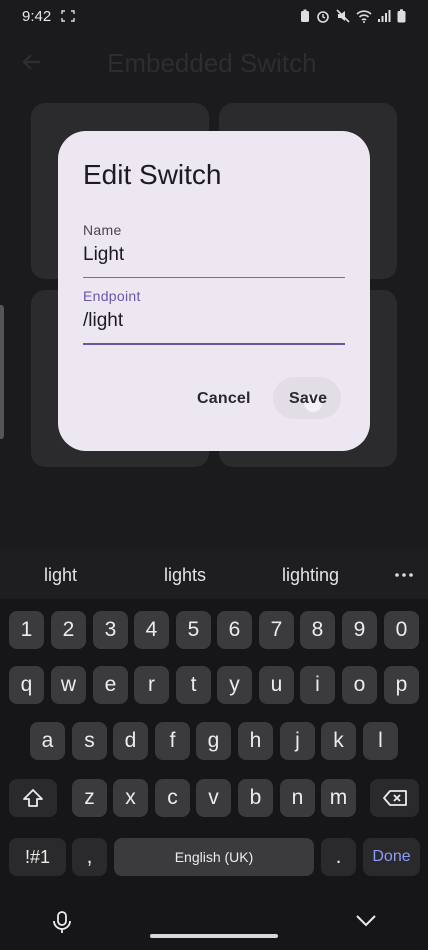 Image resolution: width=428 pixels, height=950 pixels. Describe the element at coordinates (343, 16) in the screenshot. I see `mute-icon` at that location.